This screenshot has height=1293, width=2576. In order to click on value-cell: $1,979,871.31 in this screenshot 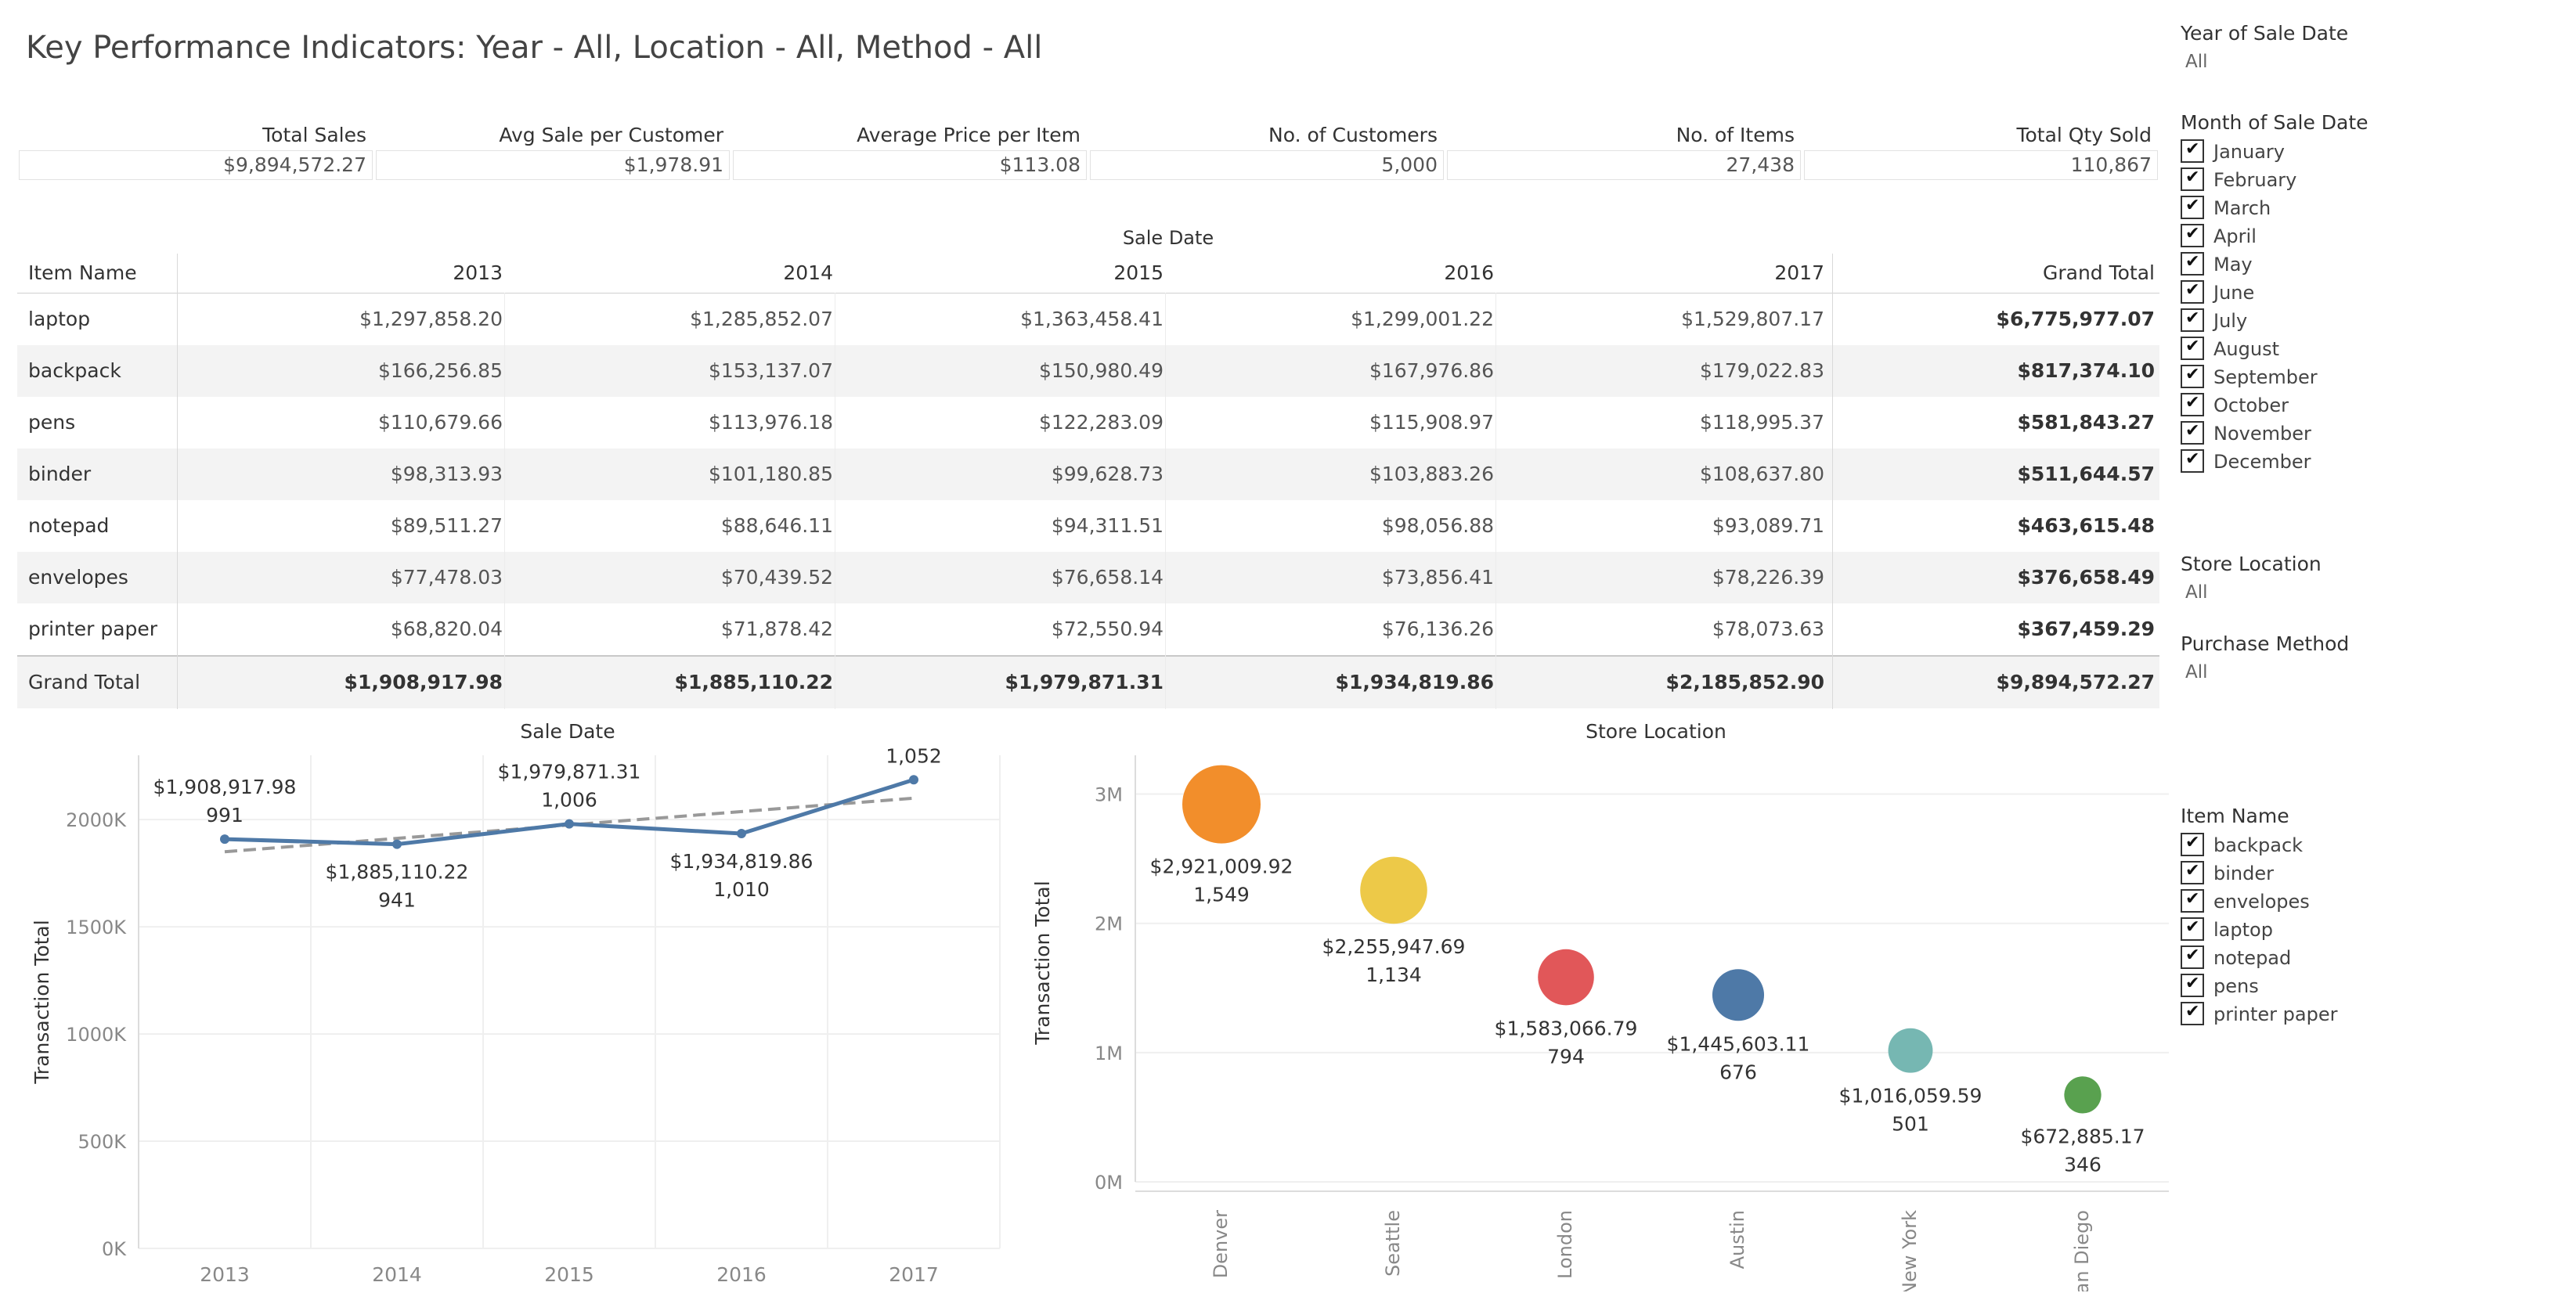, I will do `click(1084, 682)`.